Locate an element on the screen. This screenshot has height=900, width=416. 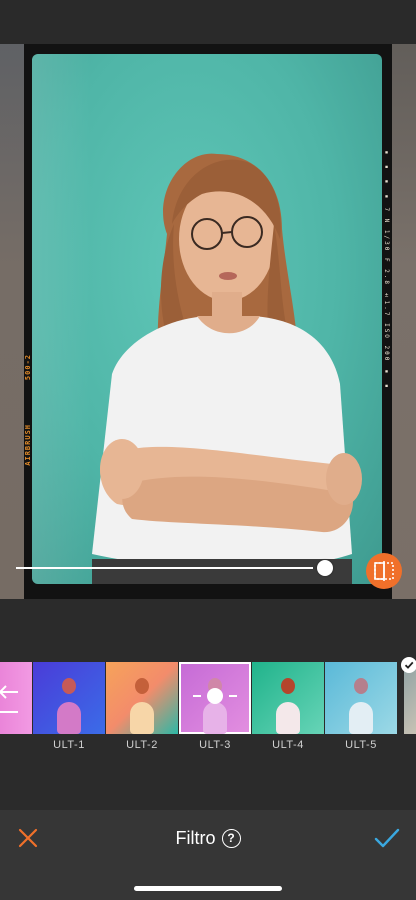
home-indicator is located at coordinates (208, 888).